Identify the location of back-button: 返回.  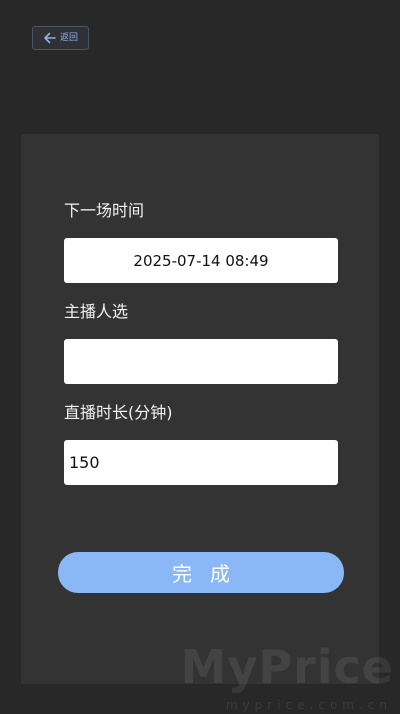
(60, 38).